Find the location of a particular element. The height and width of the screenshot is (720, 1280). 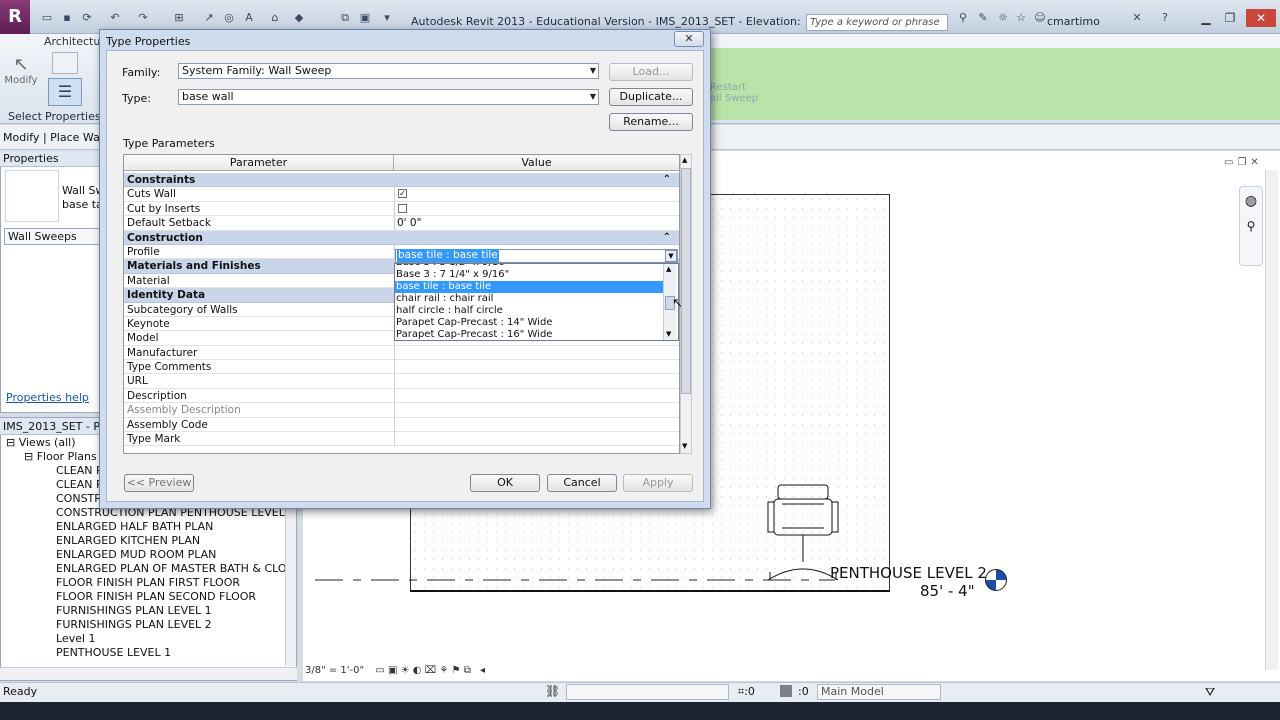

analytical-model-icon: ⧉ is located at coordinates (467, 670).